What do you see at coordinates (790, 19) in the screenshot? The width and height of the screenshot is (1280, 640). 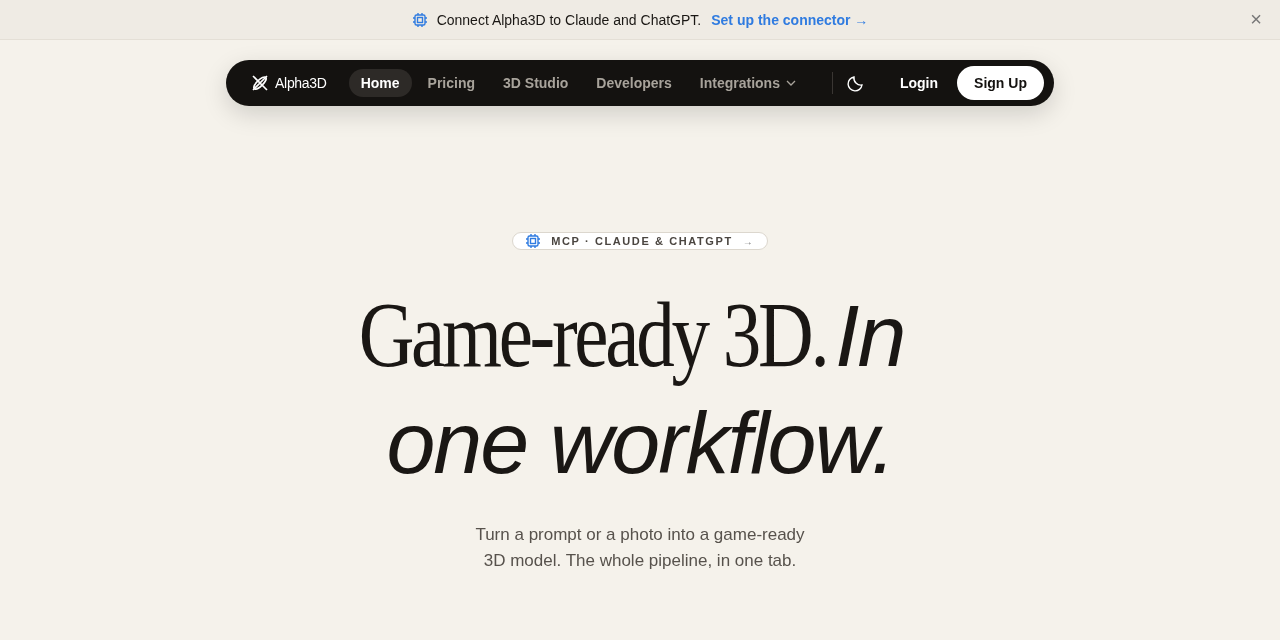 I see `connector-link: Set up the connector →` at bounding box center [790, 19].